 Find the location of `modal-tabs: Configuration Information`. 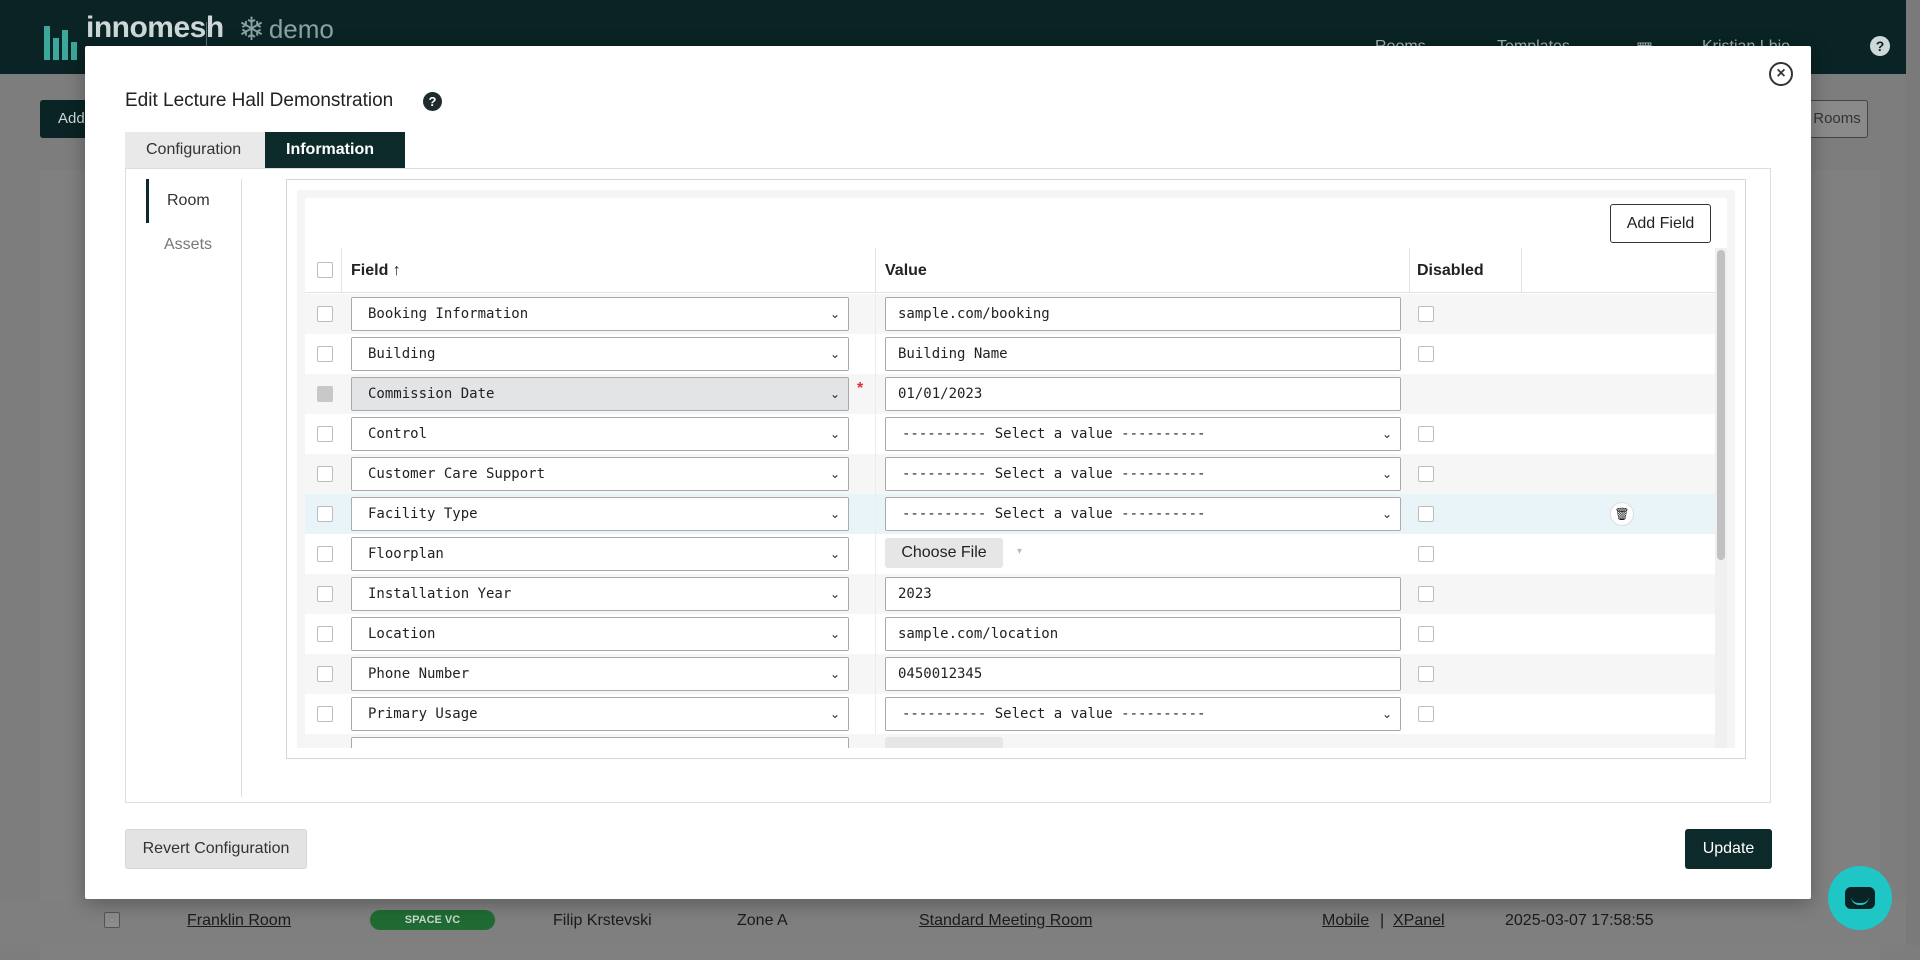

modal-tabs: Configuration Information is located at coordinates (265, 150).